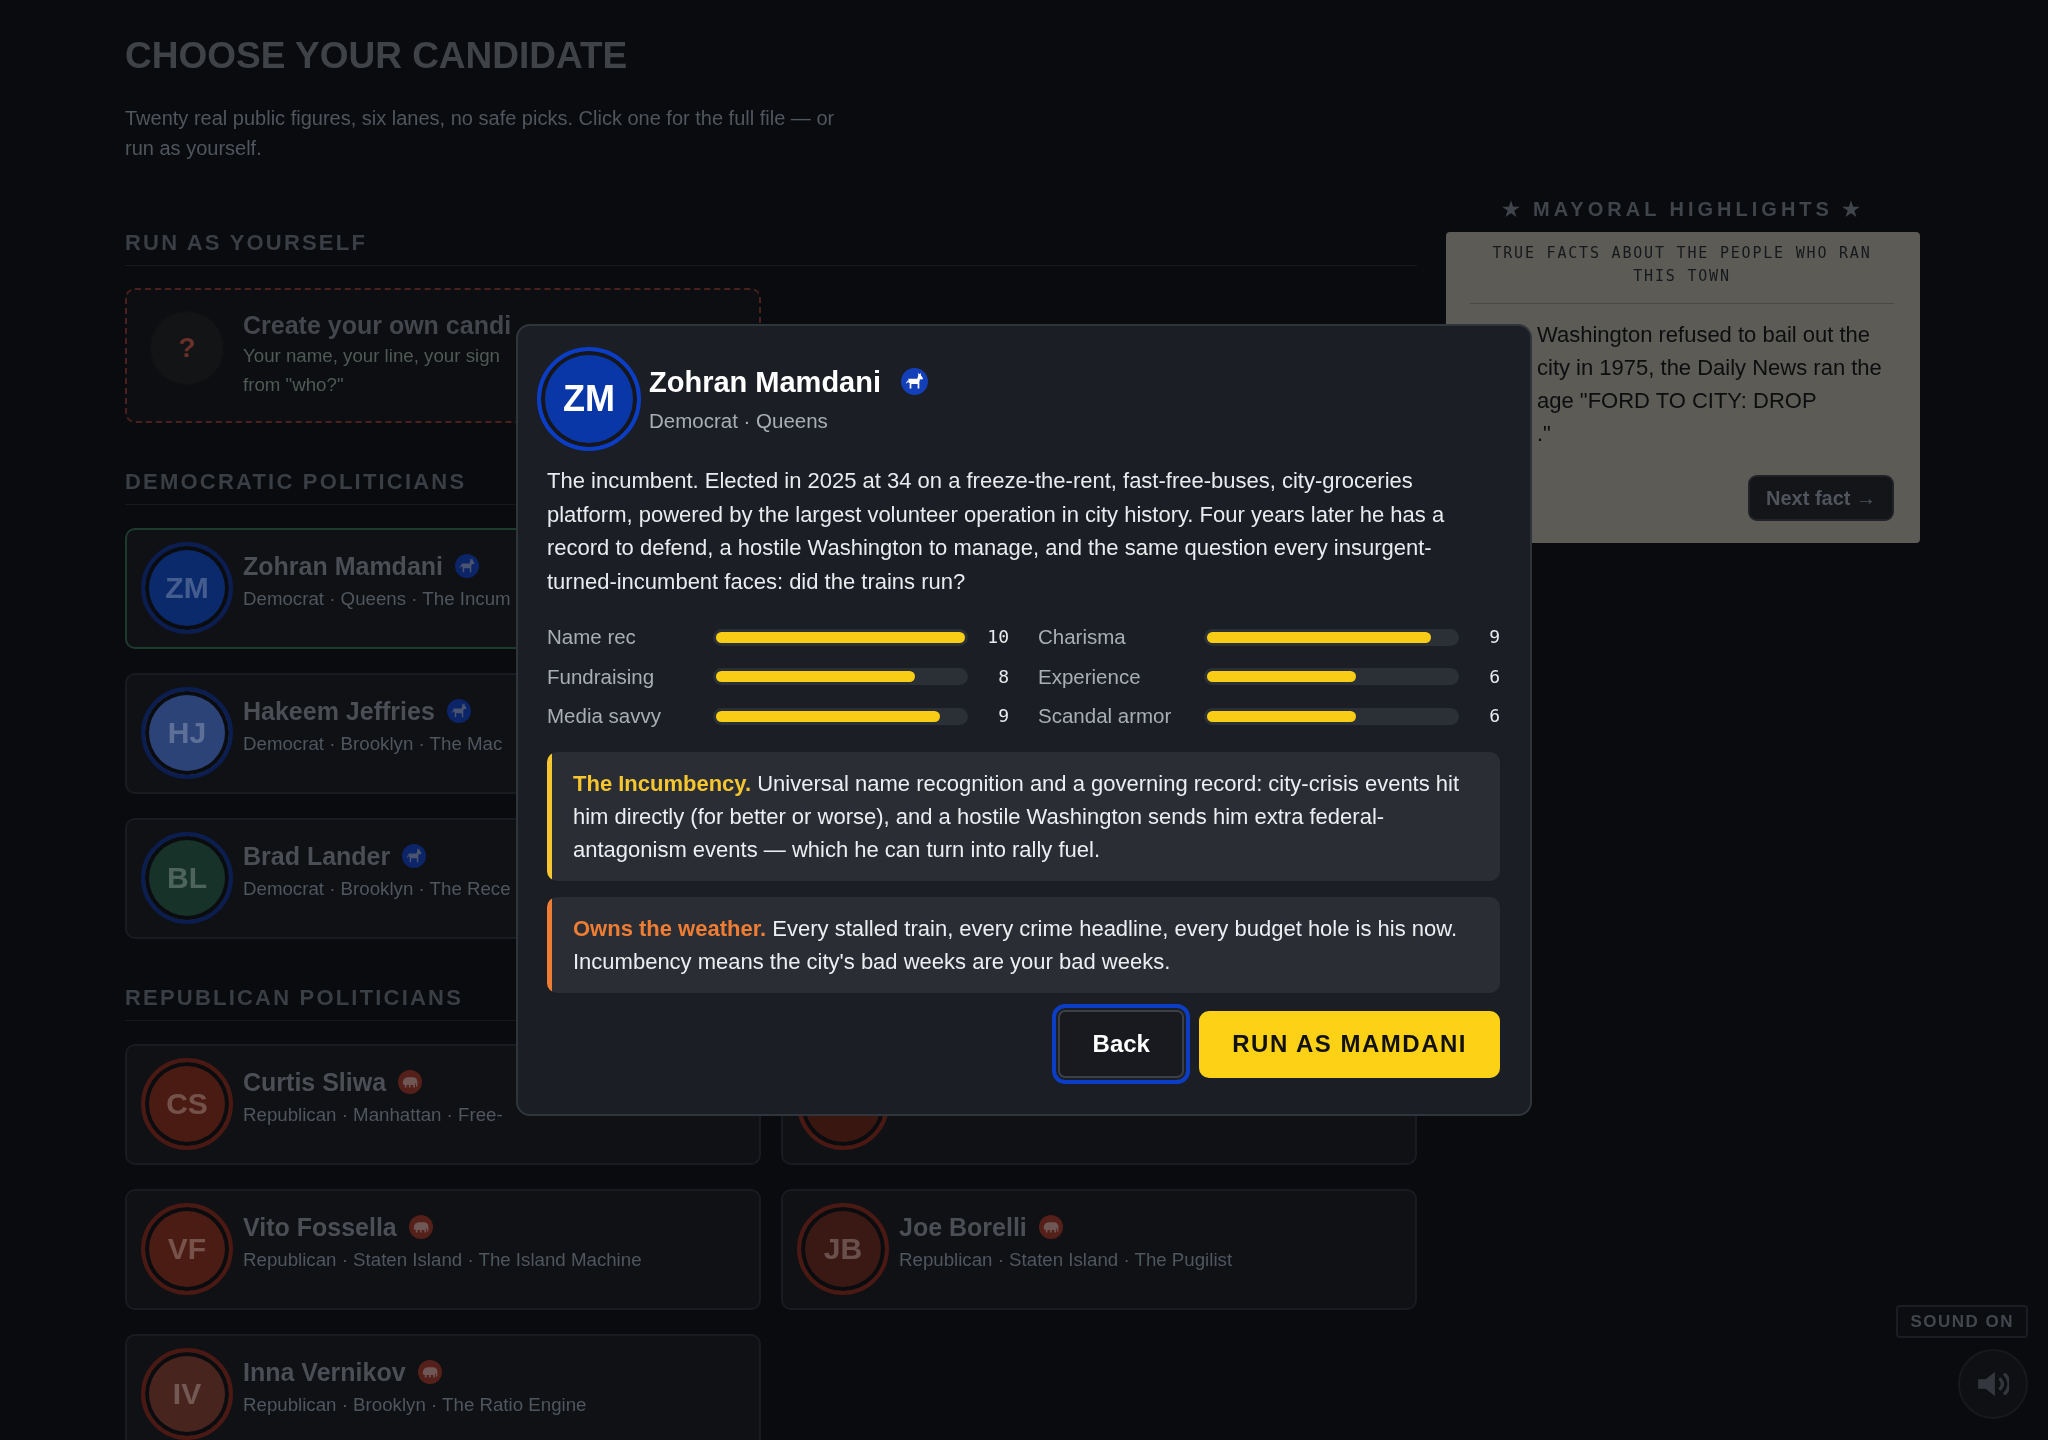  What do you see at coordinates (1090, 676) in the screenshot?
I see `stat-label: Experience` at bounding box center [1090, 676].